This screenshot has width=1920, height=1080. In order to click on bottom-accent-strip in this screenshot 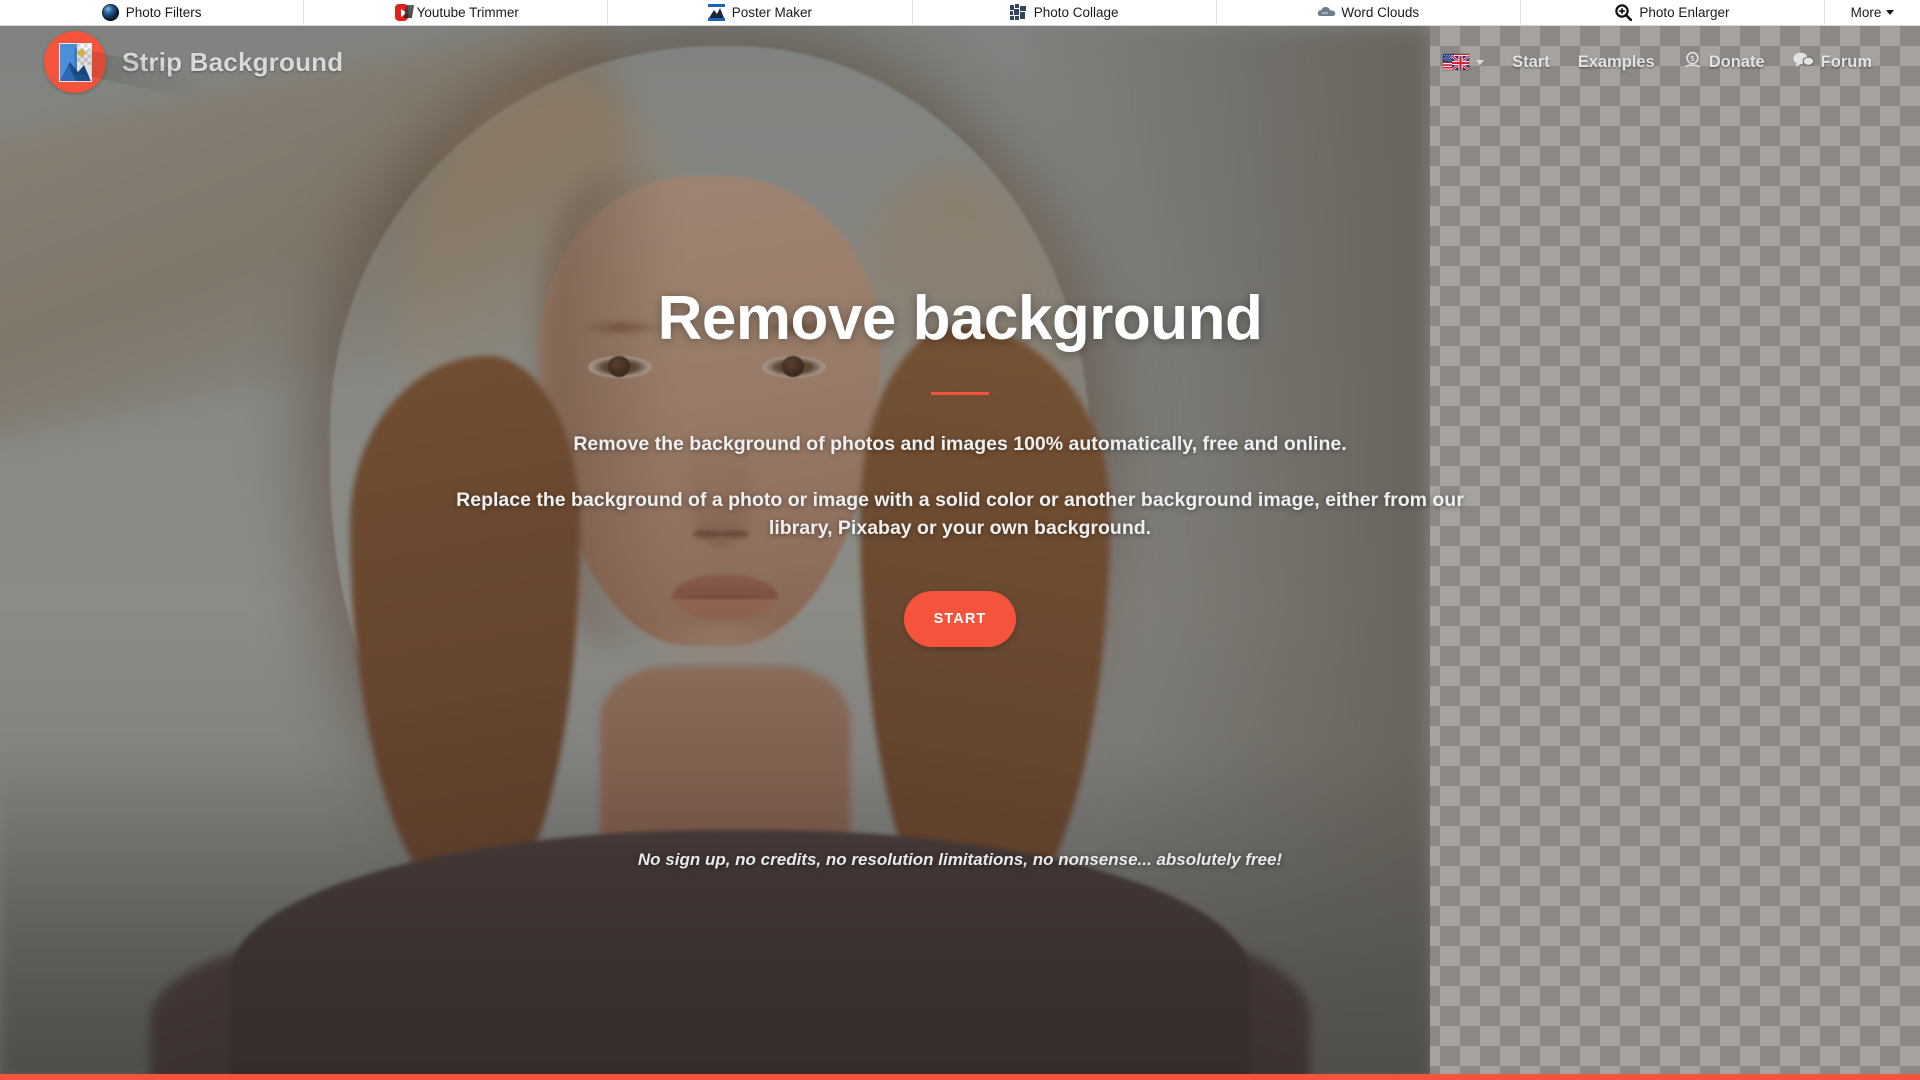, I will do `click(960, 1077)`.